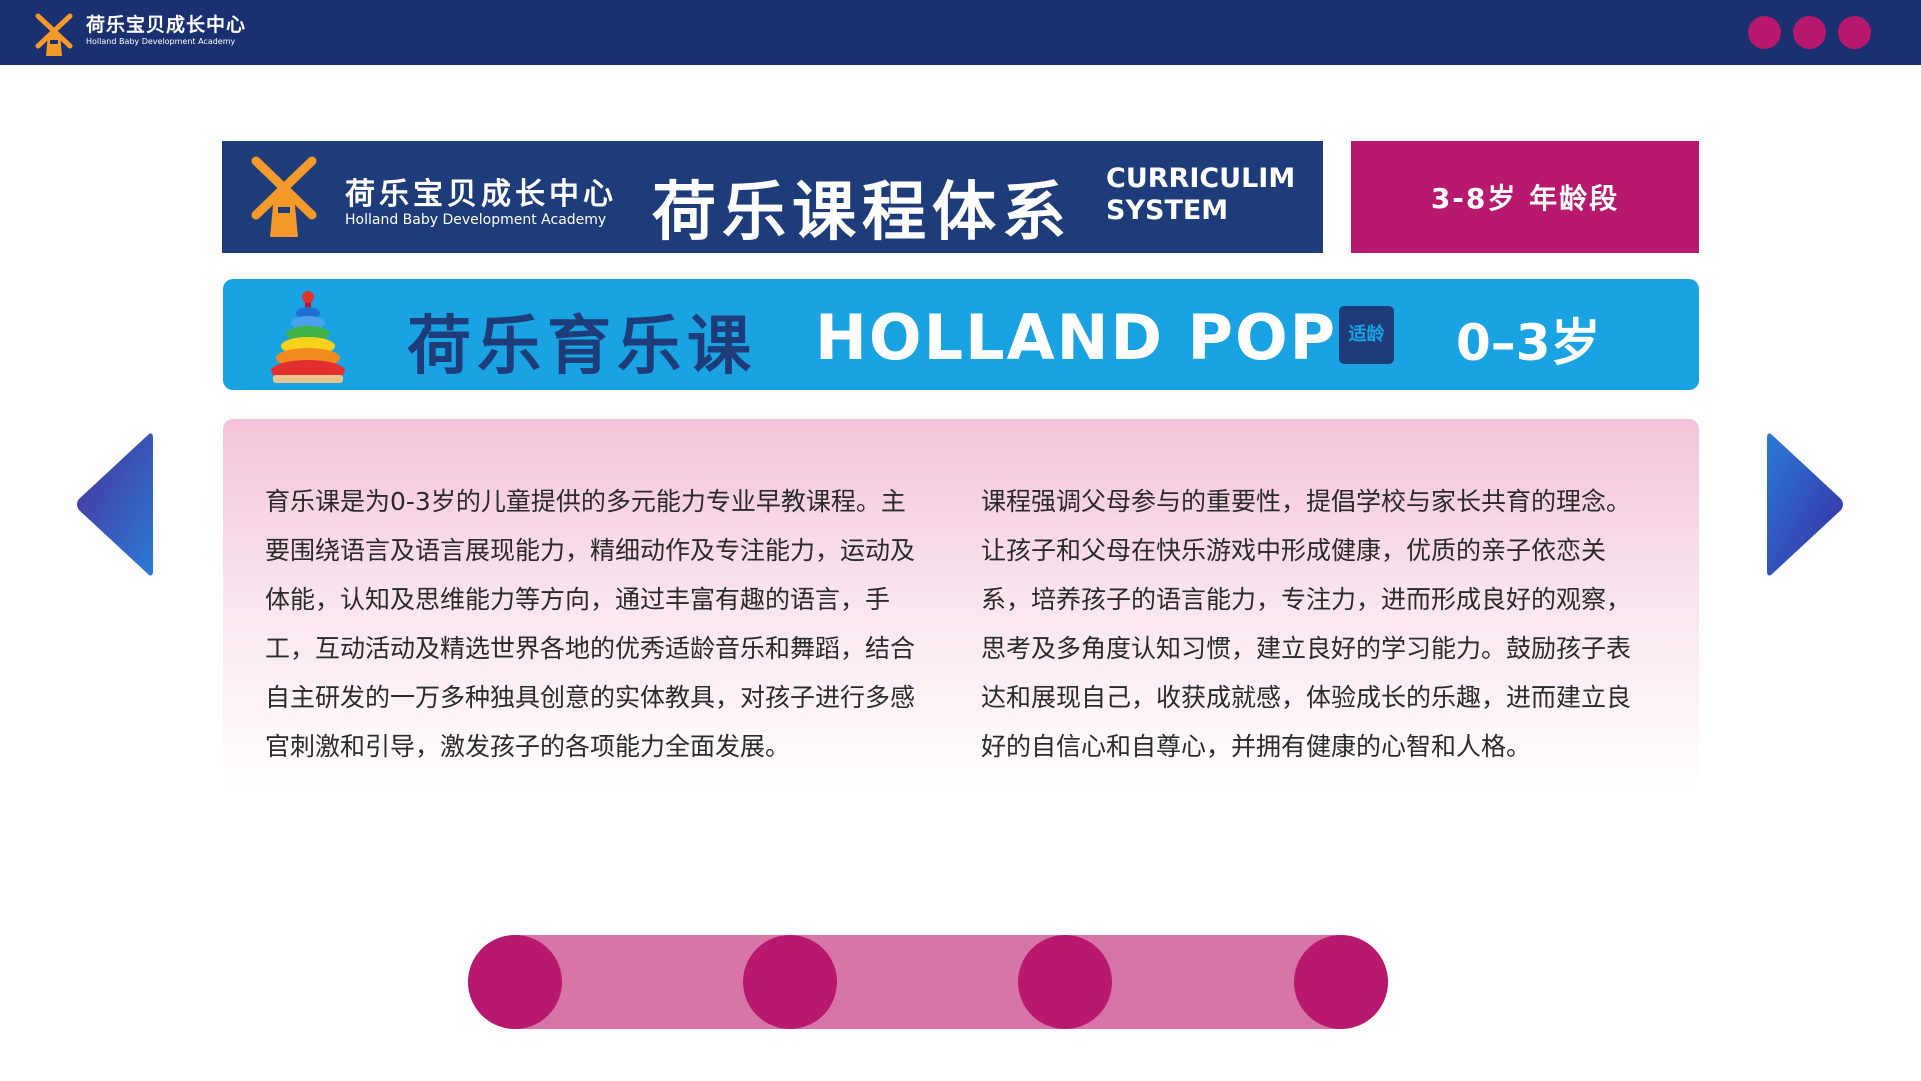 This screenshot has height=1081, width=1921. What do you see at coordinates (1806, 504) in the screenshot?
I see `next-arrow-icon` at bounding box center [1806, 504].